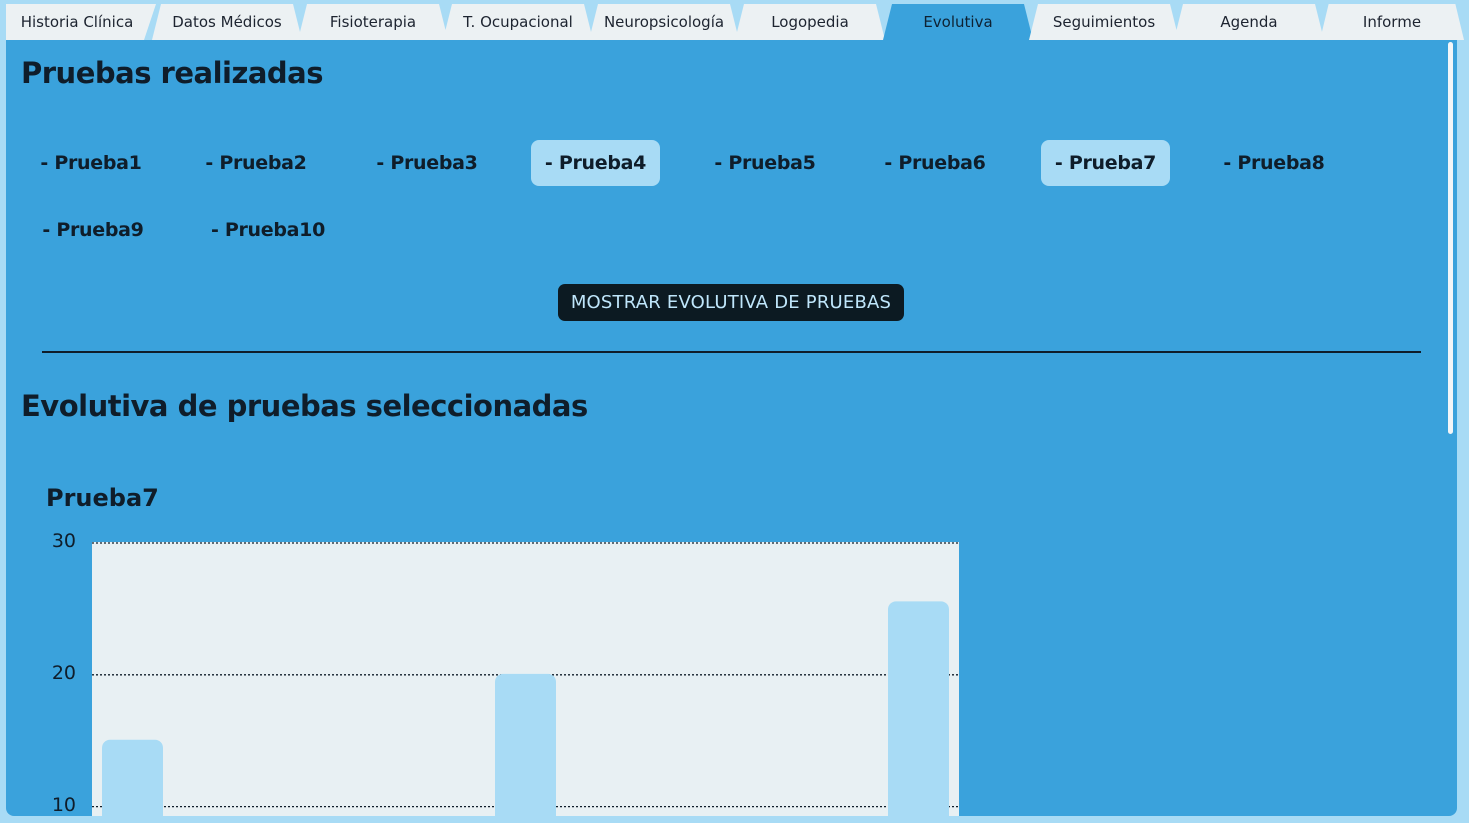  Describe the element at coordinates (304, 406) in the screenshot. I see `evolution-section-title: Evolutiva de pruebas seleccionadas` at that location.